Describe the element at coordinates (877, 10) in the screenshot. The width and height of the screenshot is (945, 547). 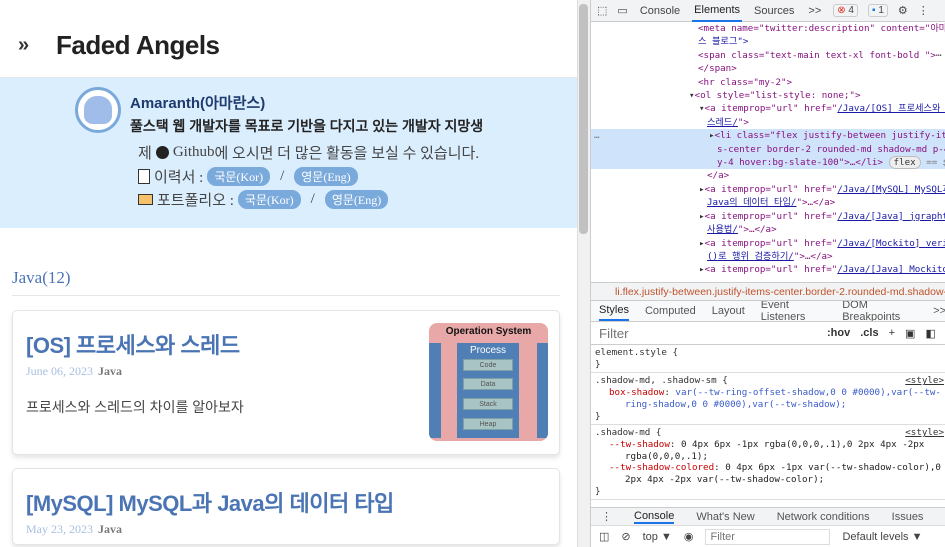
I see `message-count-badge: ▪ 1` at that location.